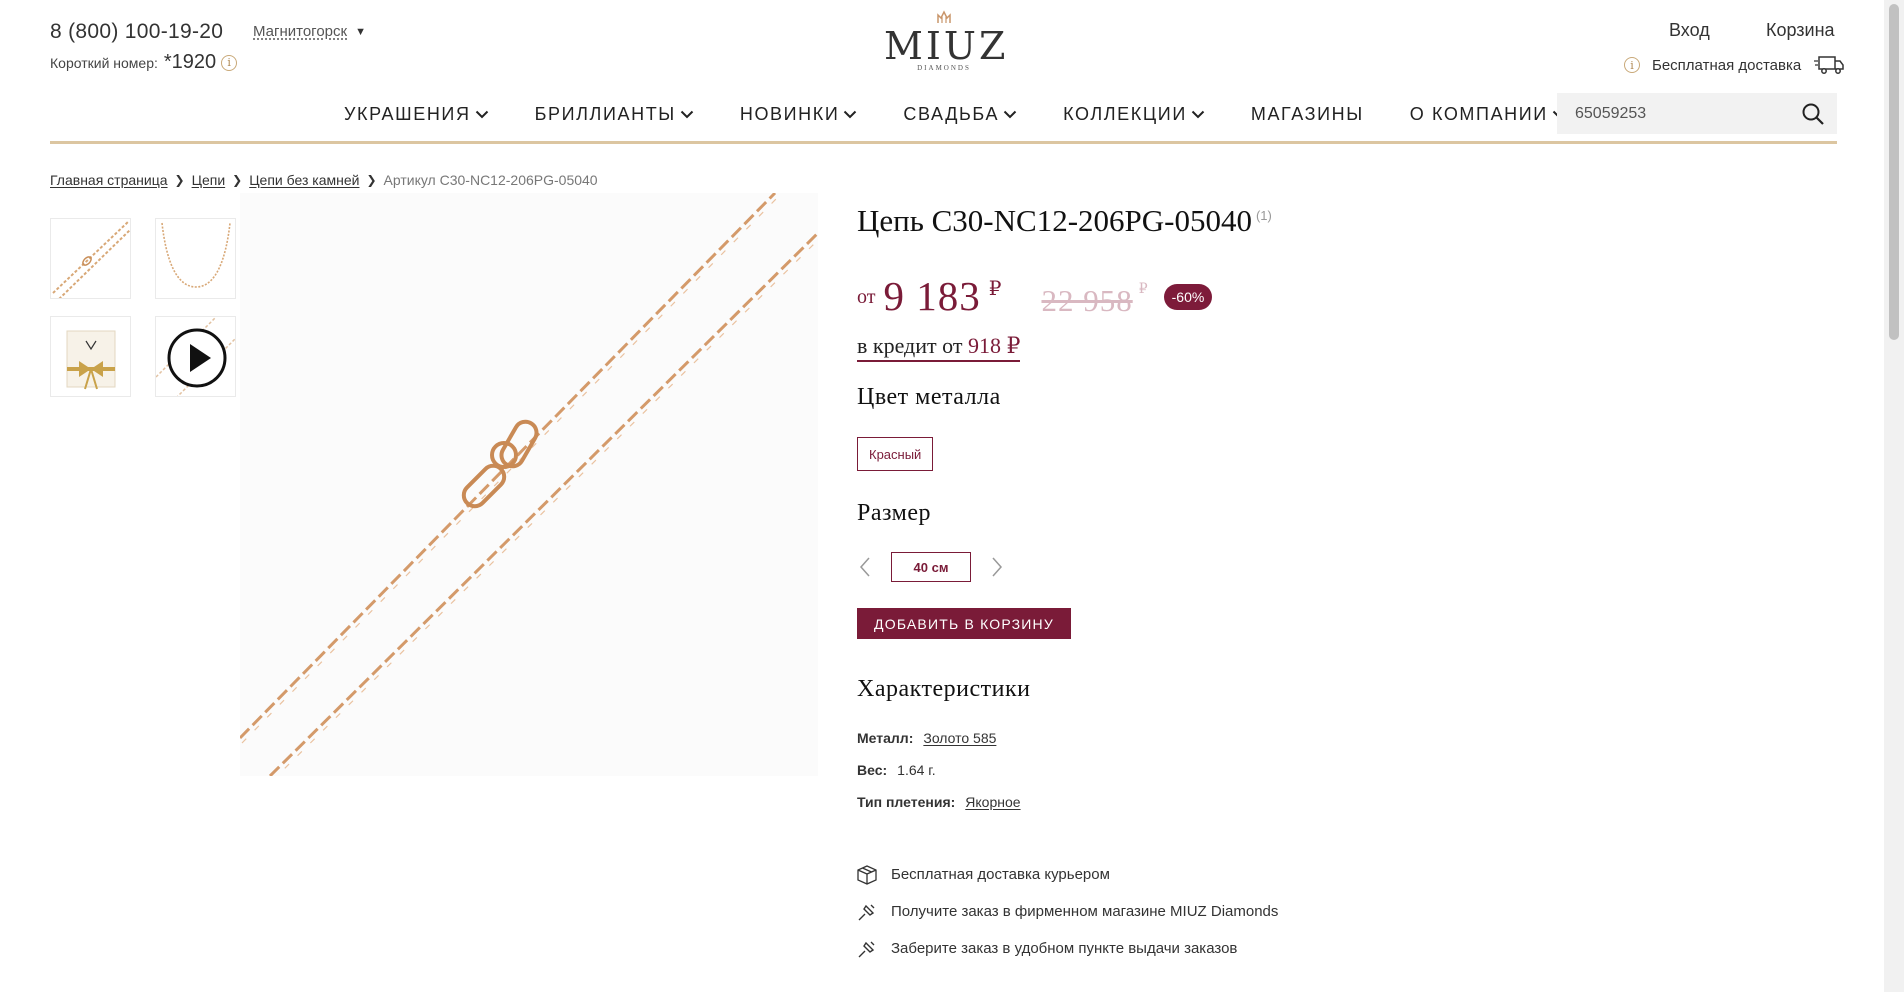 This screenshot has height=992, width=1904. Describe the element at coordinates (407, 114) in the screenshot. I see `nav-label: УКРАШЕНИЯ` at that location.